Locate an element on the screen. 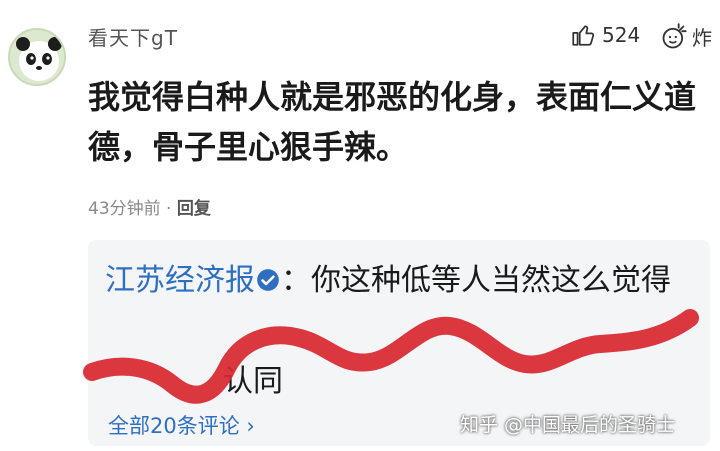 The height and width of the screenshot is (451, 720). like-button: 524 is located at coordinates (605, 35).